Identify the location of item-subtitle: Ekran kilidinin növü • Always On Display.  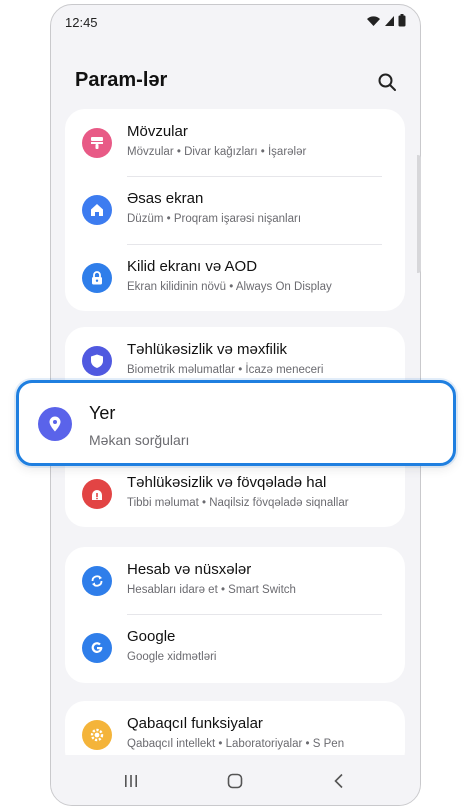
(229, 287).